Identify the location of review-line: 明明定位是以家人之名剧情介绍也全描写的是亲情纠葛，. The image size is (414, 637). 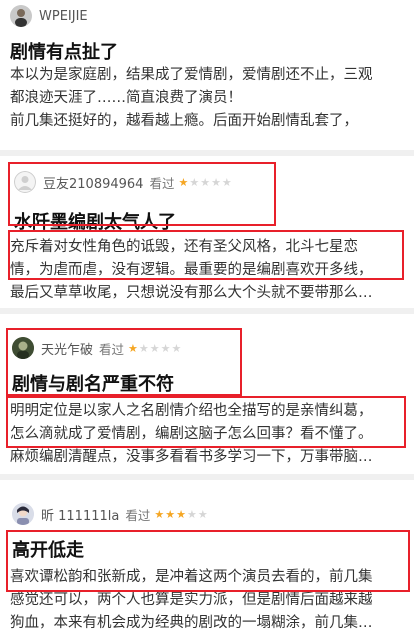
(191, 411).